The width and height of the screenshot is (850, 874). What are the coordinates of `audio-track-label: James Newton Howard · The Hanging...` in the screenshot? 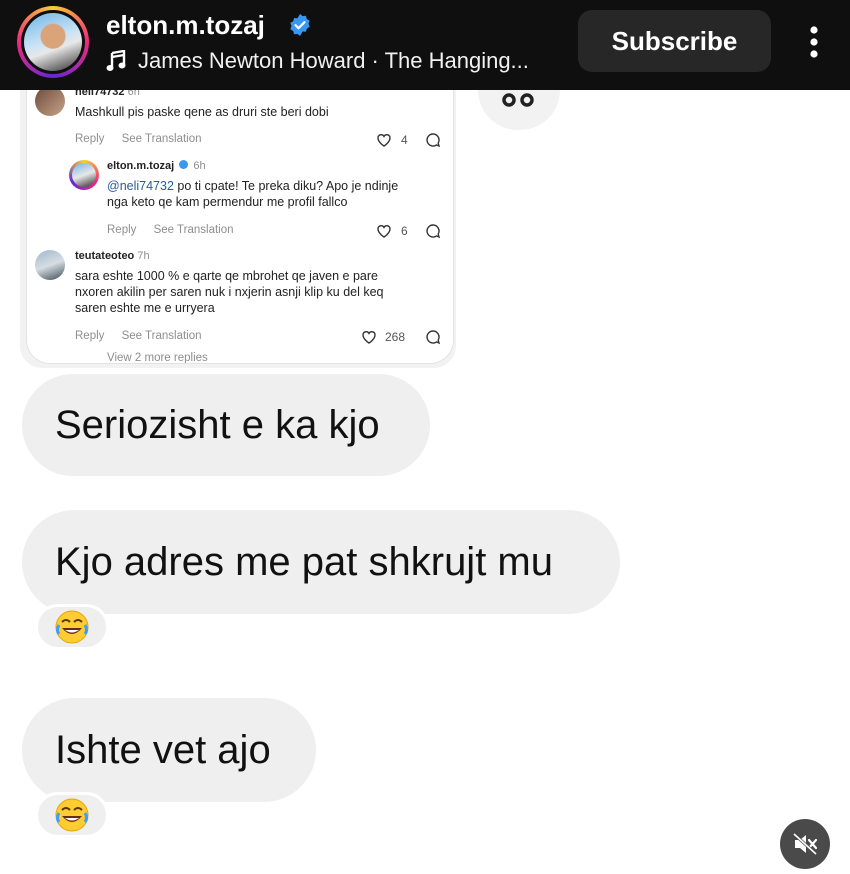 It's located at (333, 61).